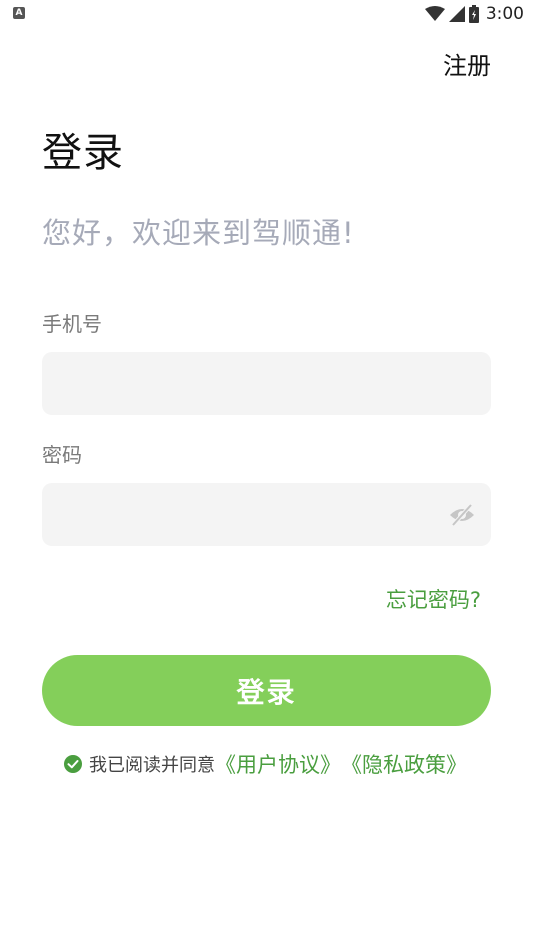 The image size is (534, 950). What do you see at coordinates (467, 63) in the screenshot?
I see `register-link: 注册` at bounding box center [467, 63].